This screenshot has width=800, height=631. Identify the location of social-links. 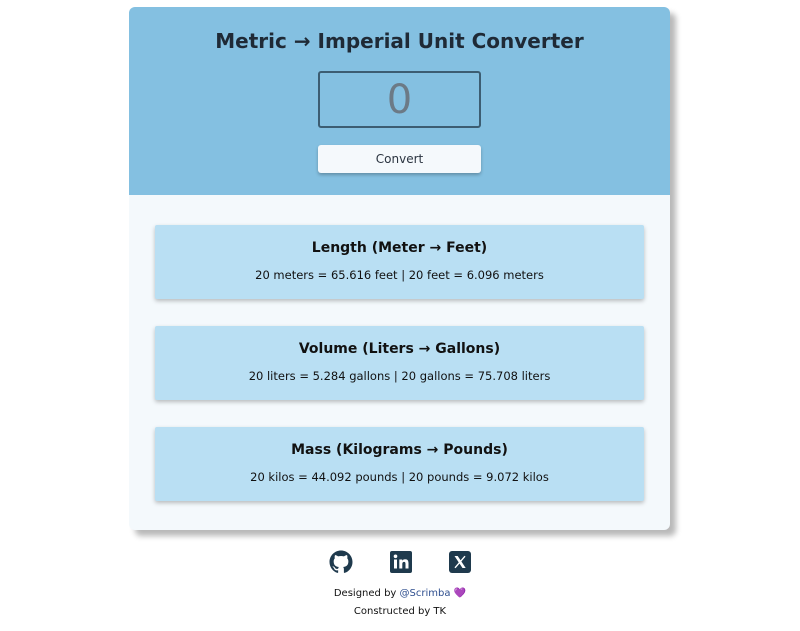
(400, 562).